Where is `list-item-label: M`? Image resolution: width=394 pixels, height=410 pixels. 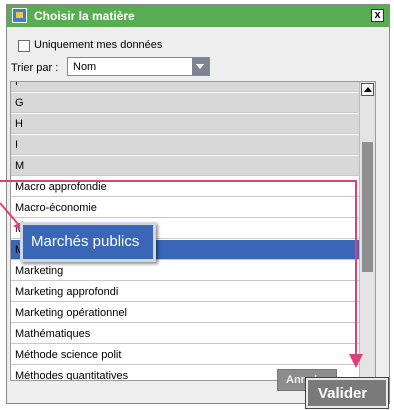
list-item-label: M is located at coordinates (20, 166).